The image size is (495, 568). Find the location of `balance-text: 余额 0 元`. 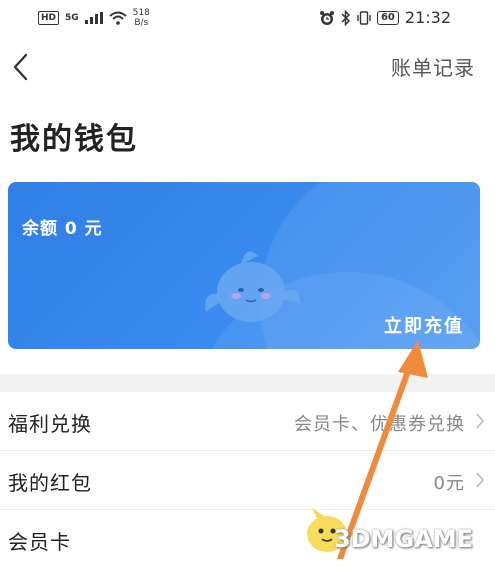

balance-text: 余额 0 元 is located at coordinates (62, 229).